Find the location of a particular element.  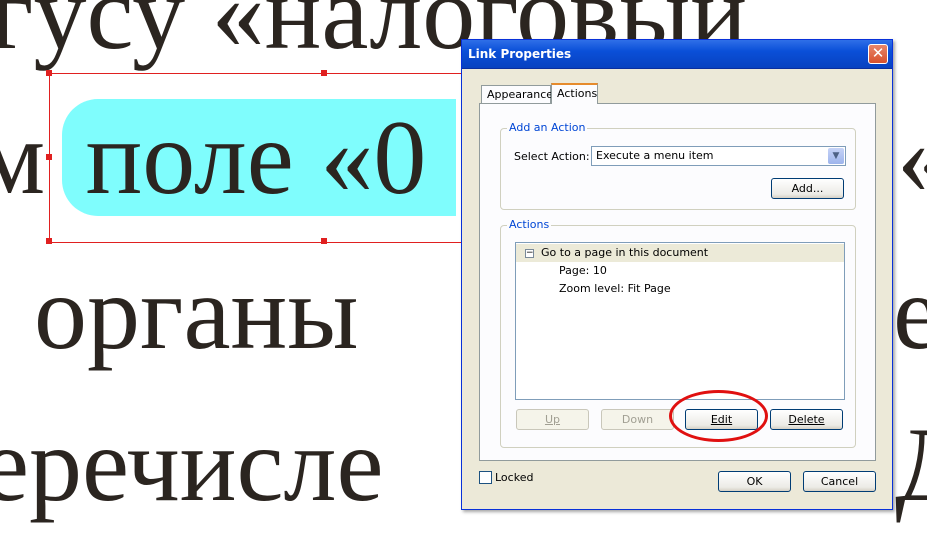

list-item: Zoom level: Fit Page is located at coordinates (680, 289).